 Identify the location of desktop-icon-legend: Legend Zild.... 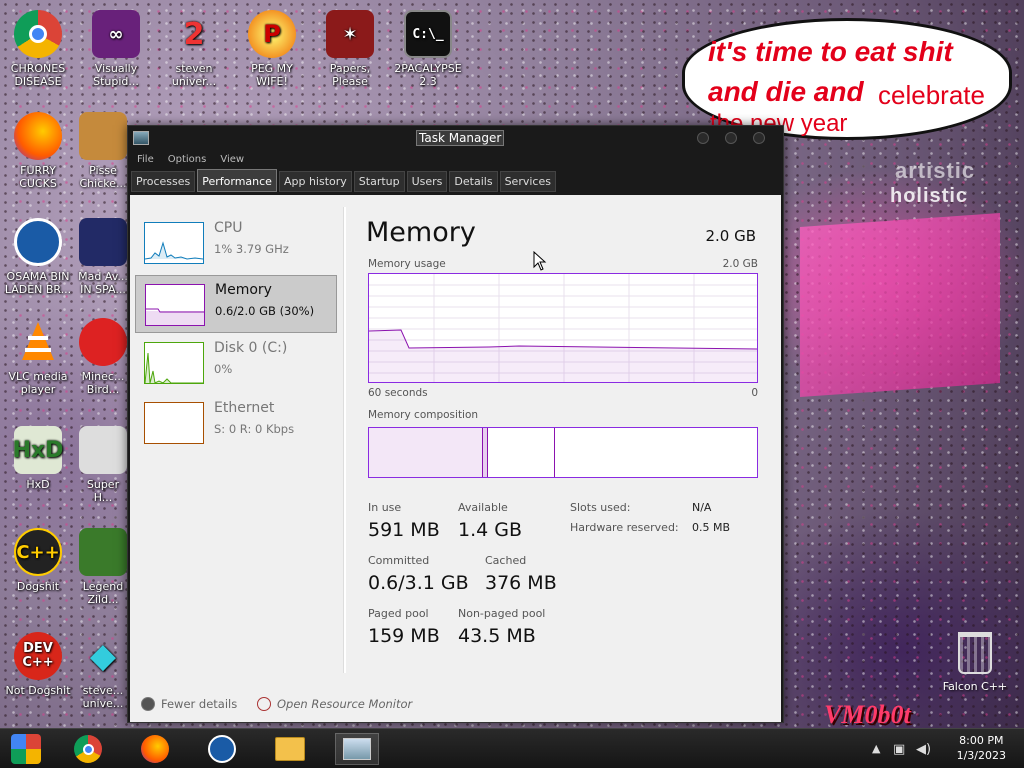
(103, 567).